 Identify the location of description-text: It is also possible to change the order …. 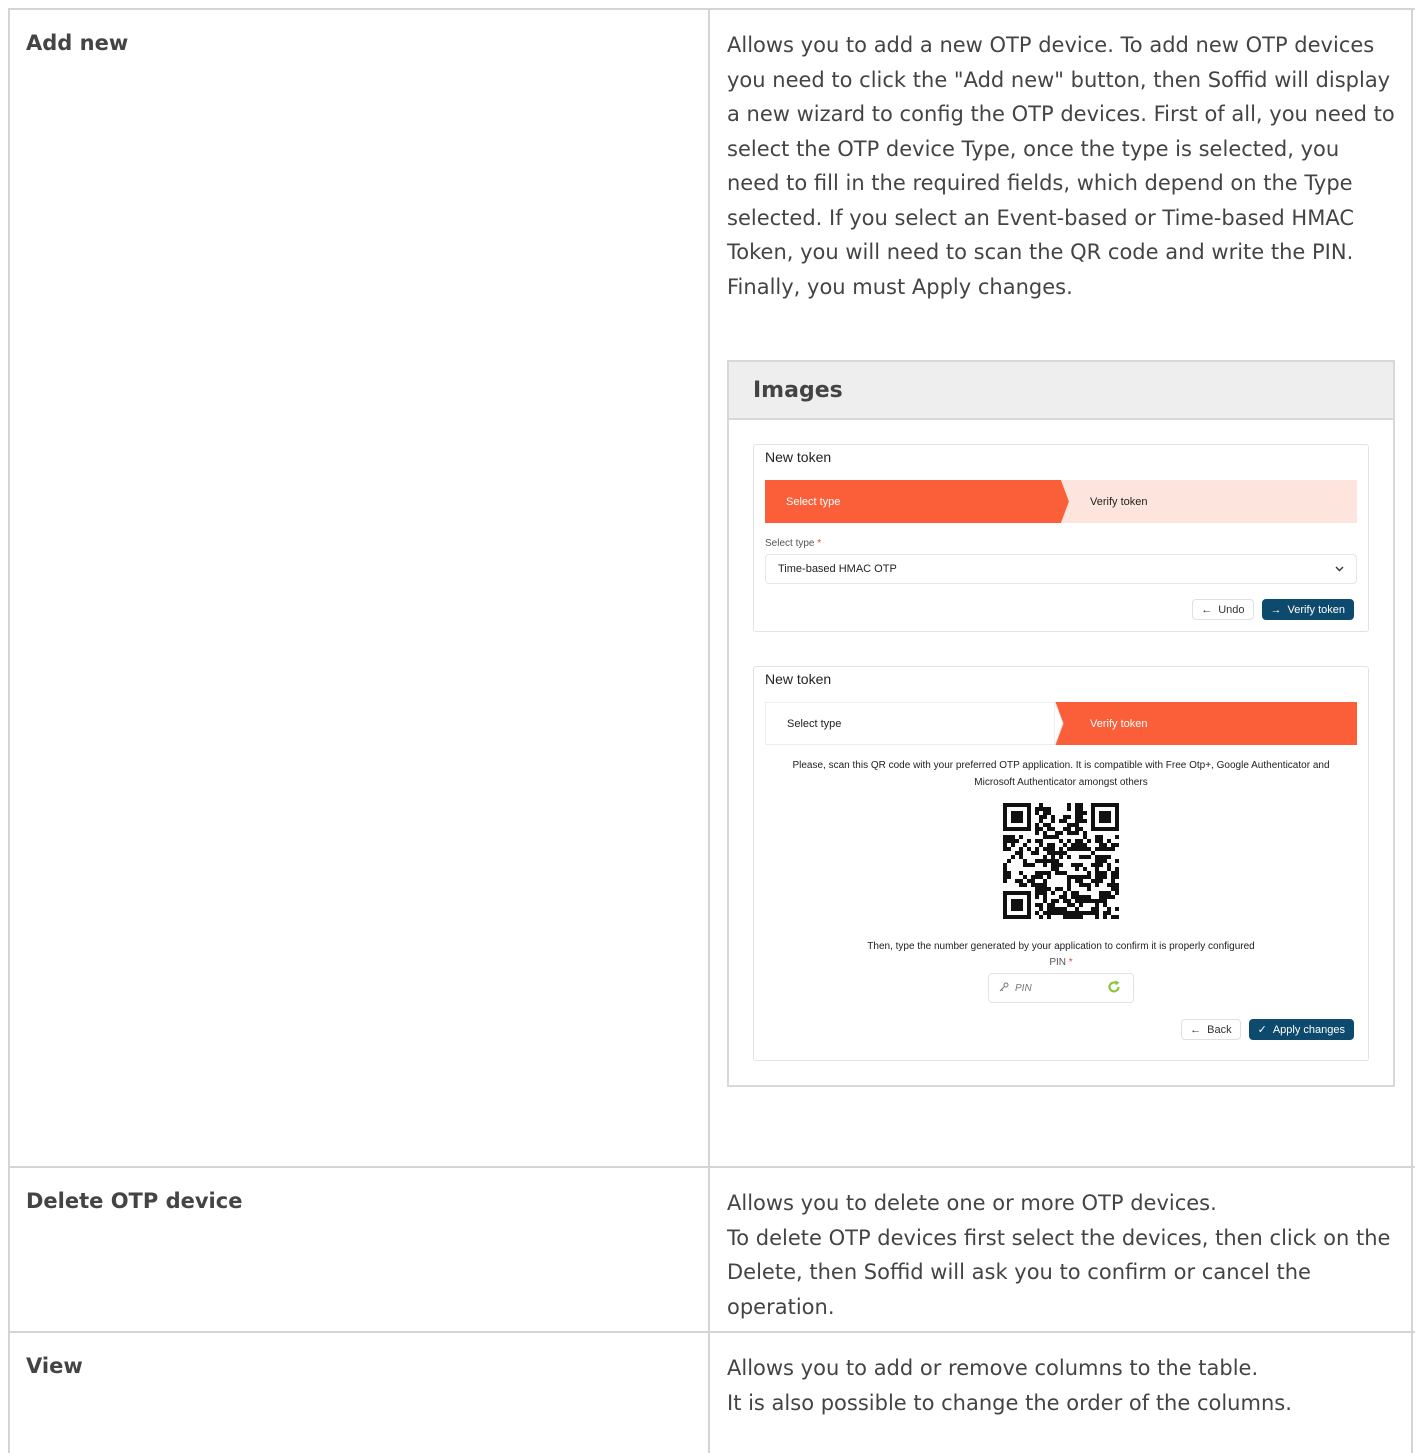
(1009, 1402).